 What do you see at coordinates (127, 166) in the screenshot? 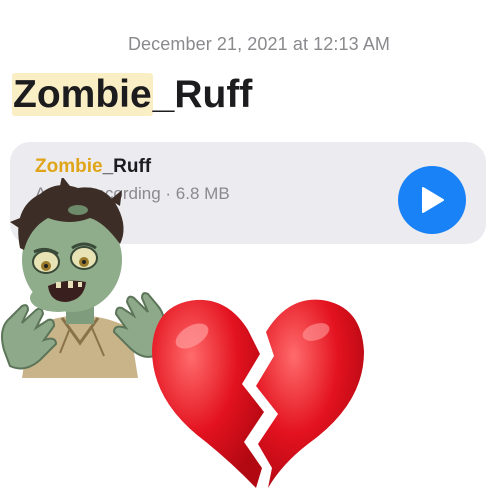
I see `attachment-name-rest: _Ruff` at bounding box center [127, 166].